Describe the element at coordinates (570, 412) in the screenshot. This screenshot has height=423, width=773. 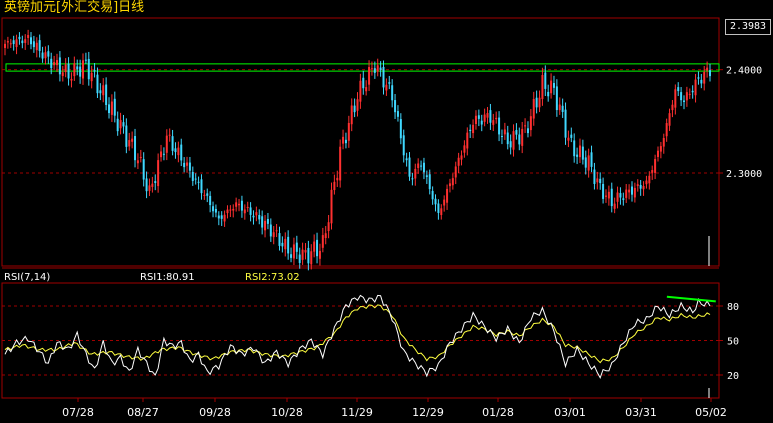
I see `x-tick-label: 03/01` at that location.